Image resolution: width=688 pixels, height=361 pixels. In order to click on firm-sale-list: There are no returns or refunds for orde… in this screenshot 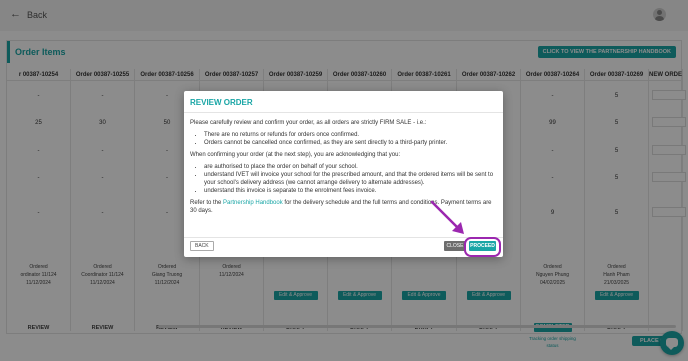, I will do `click(350, 139)`.